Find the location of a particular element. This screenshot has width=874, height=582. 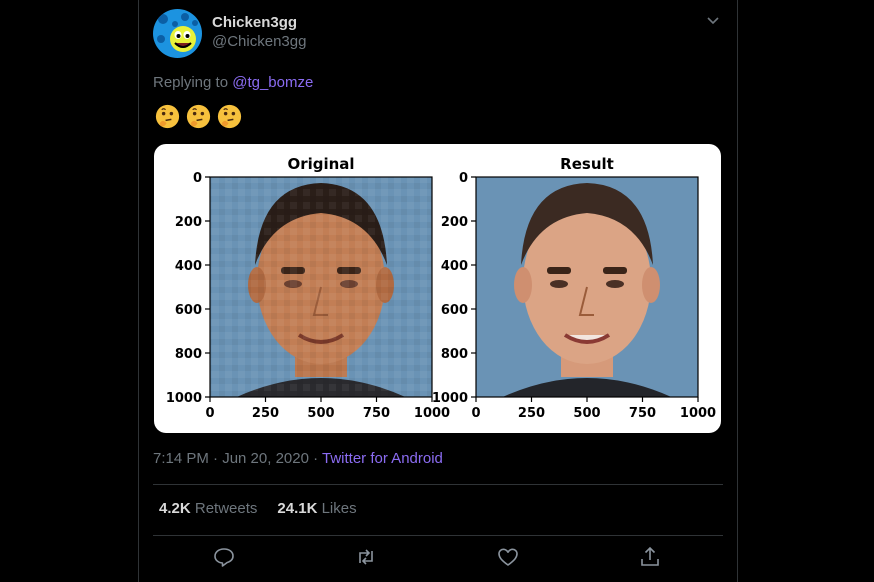

author-names: Chicken3gg @Chicken3gg is located at coordinates (259, 32).